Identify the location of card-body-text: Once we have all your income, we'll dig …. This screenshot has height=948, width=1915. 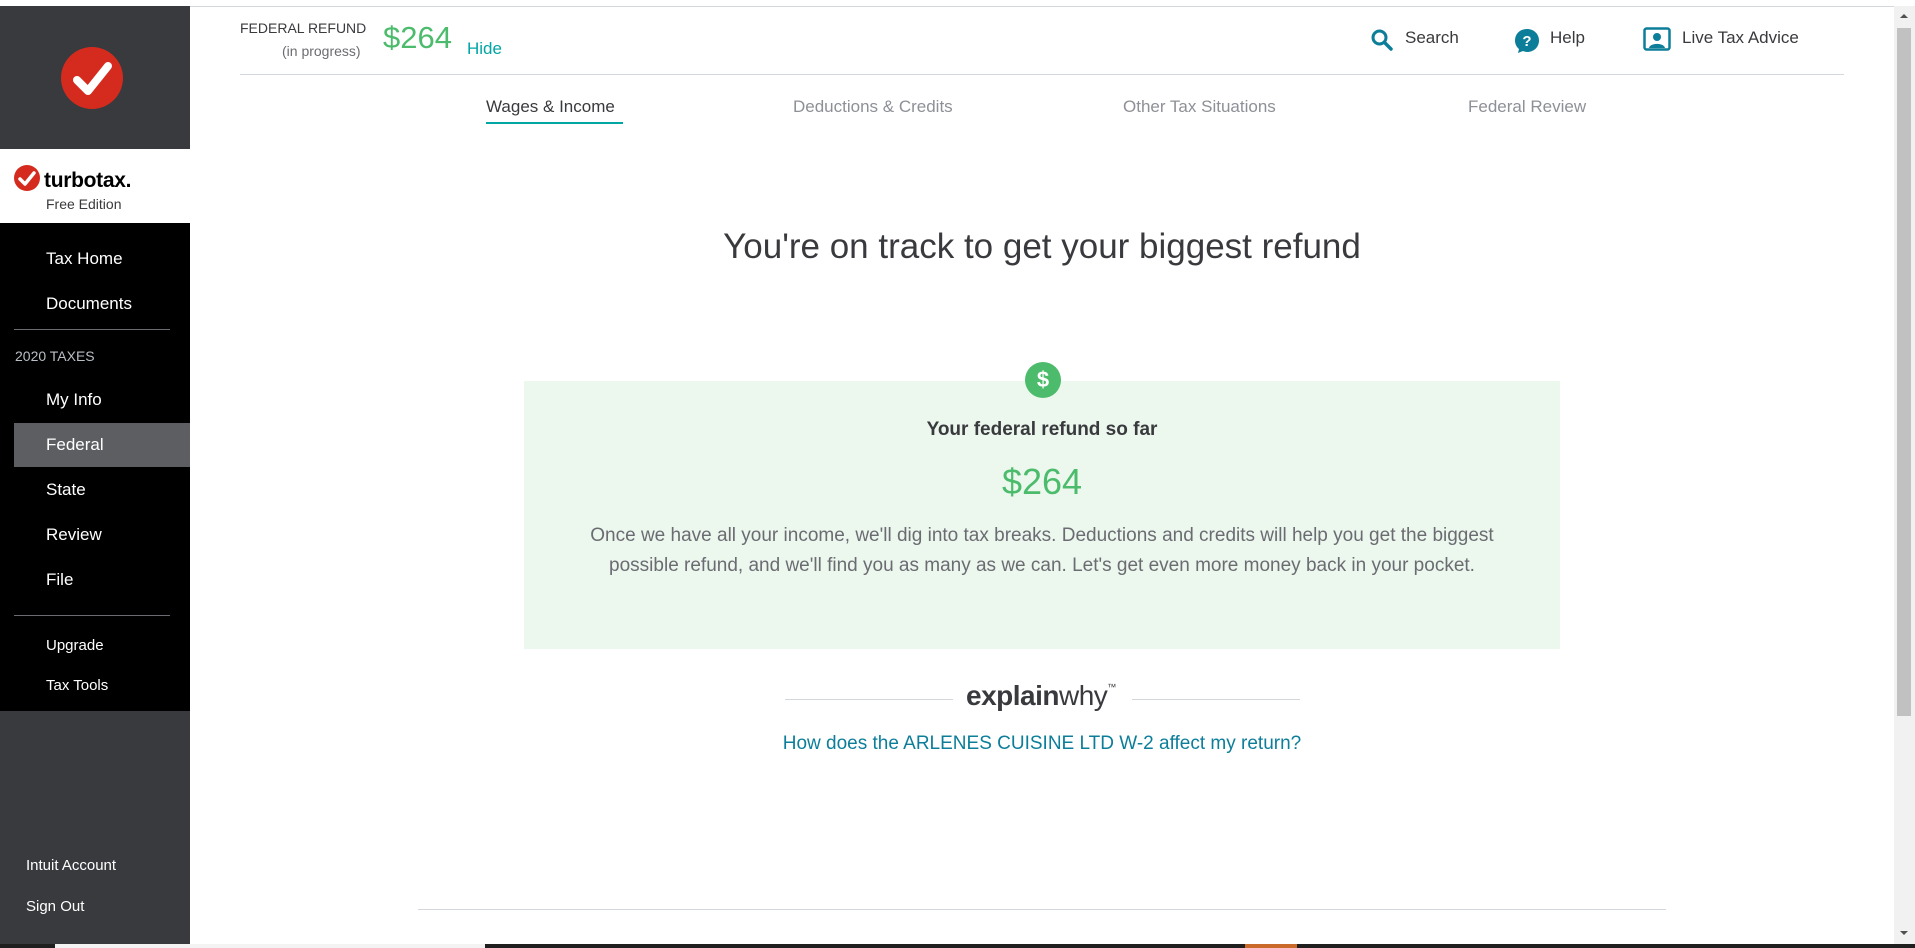
(1042, 550).